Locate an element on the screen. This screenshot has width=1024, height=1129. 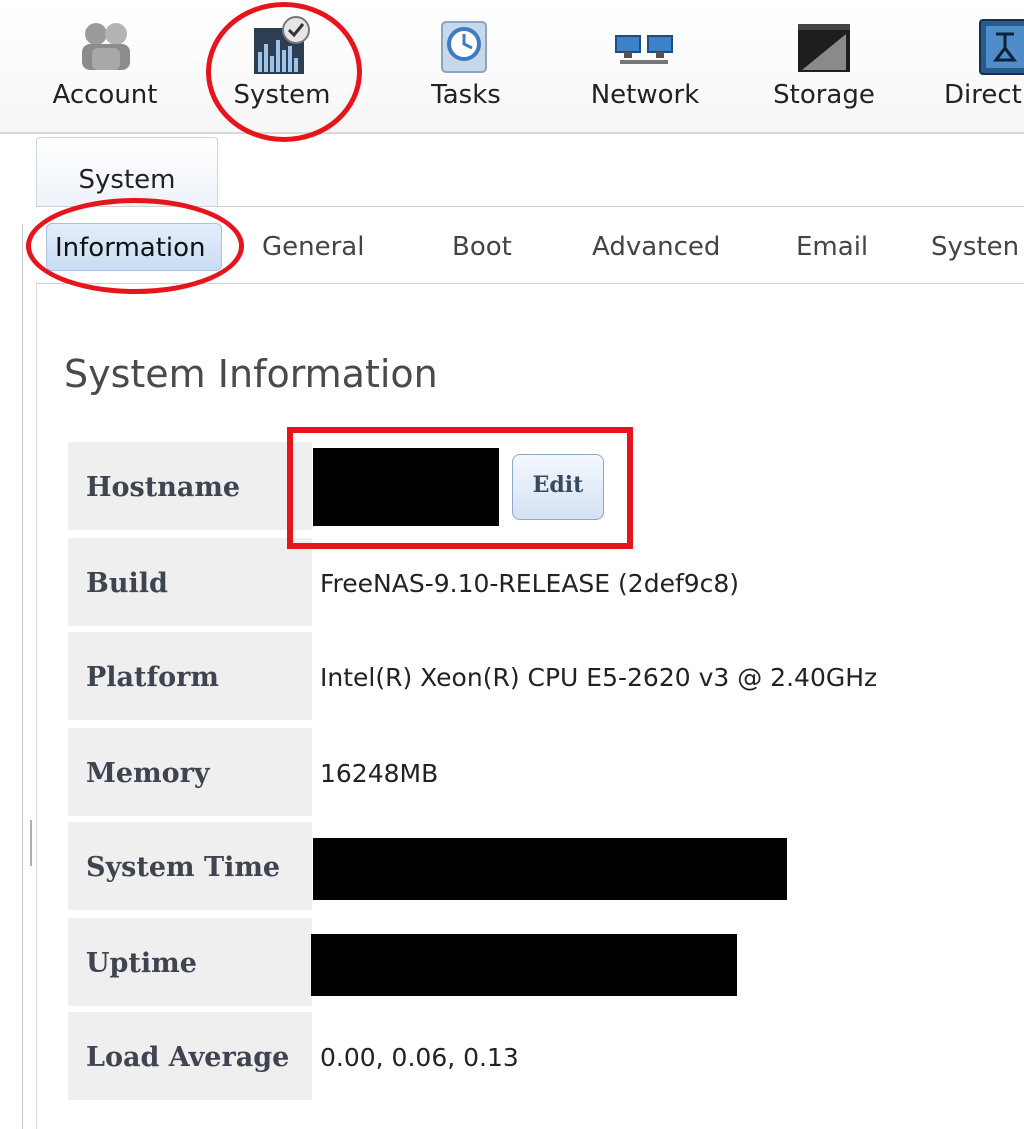
info-label-build: Build is located at coordinates (190, 582).